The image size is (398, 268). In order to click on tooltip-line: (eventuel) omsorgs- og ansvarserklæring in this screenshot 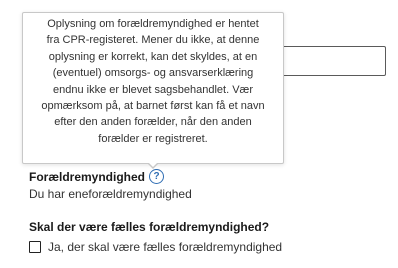, I will do `click(153, 73)`.